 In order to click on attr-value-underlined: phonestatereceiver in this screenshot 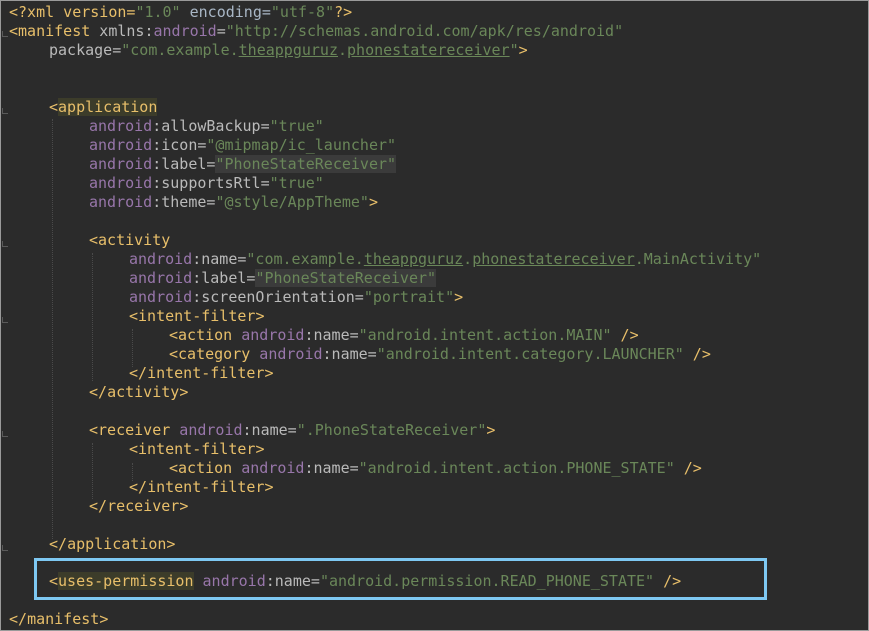, I will do `click(428, 50)`.